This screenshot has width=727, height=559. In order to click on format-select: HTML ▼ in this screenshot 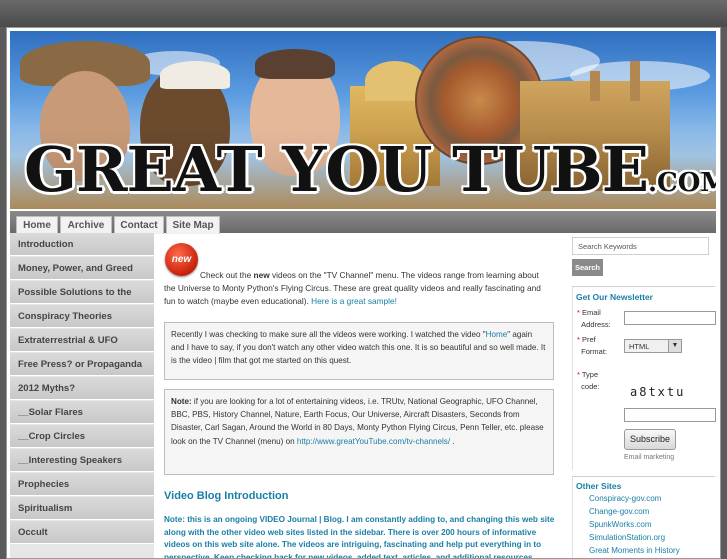, I will do `click(653, 346)`.